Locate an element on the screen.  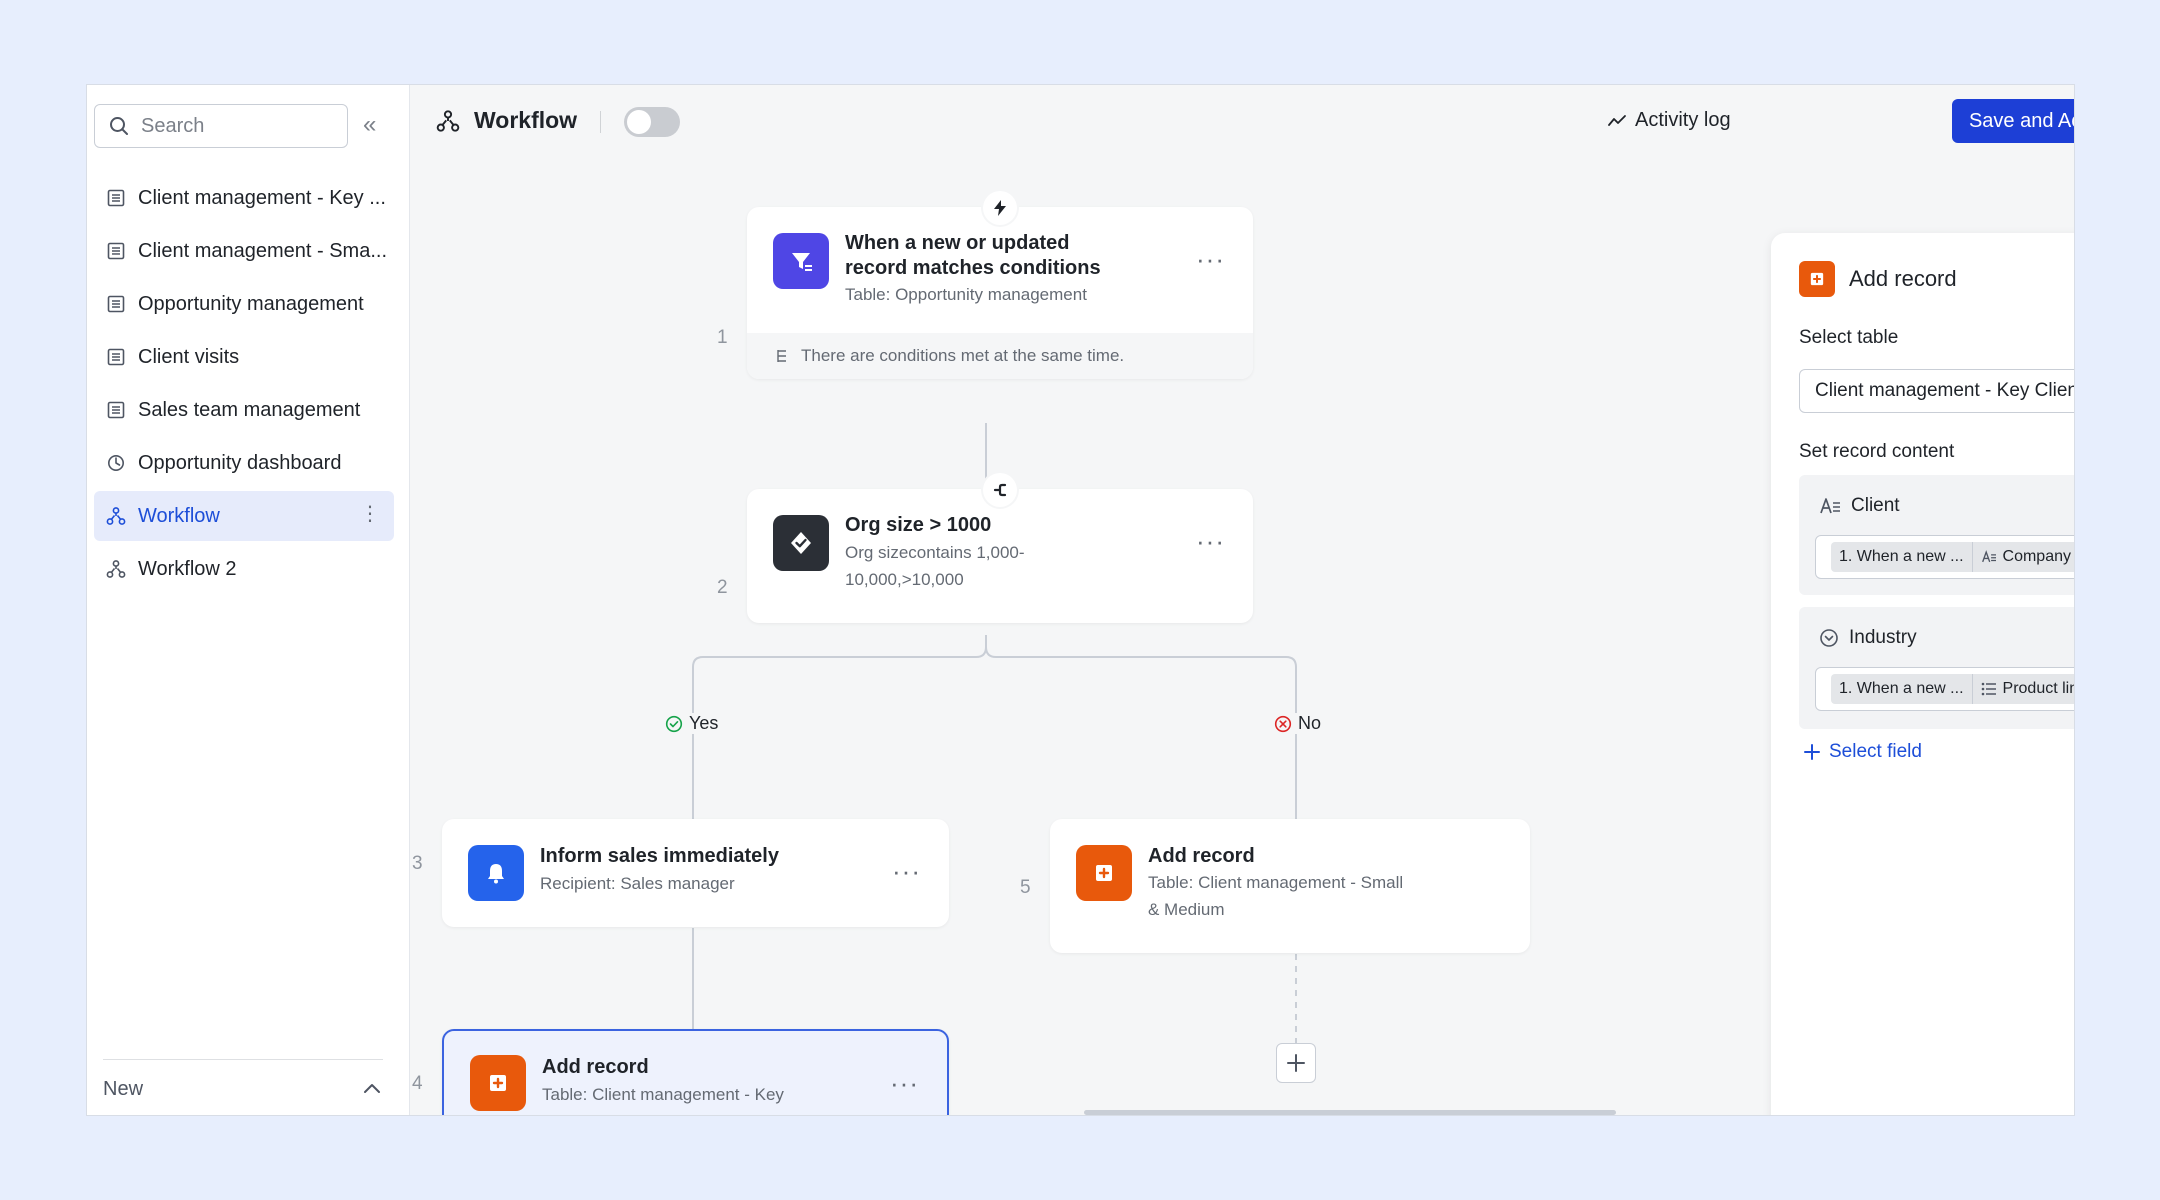
branch-icon is located at coordinates (781, 356).